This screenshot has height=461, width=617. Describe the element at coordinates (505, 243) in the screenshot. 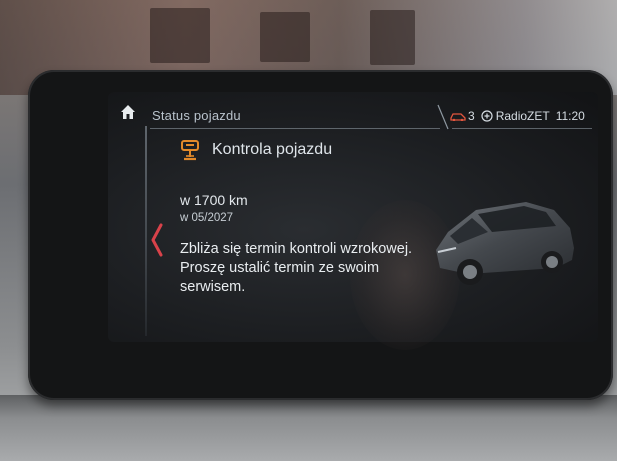

I see `vehicle-image` at that location.